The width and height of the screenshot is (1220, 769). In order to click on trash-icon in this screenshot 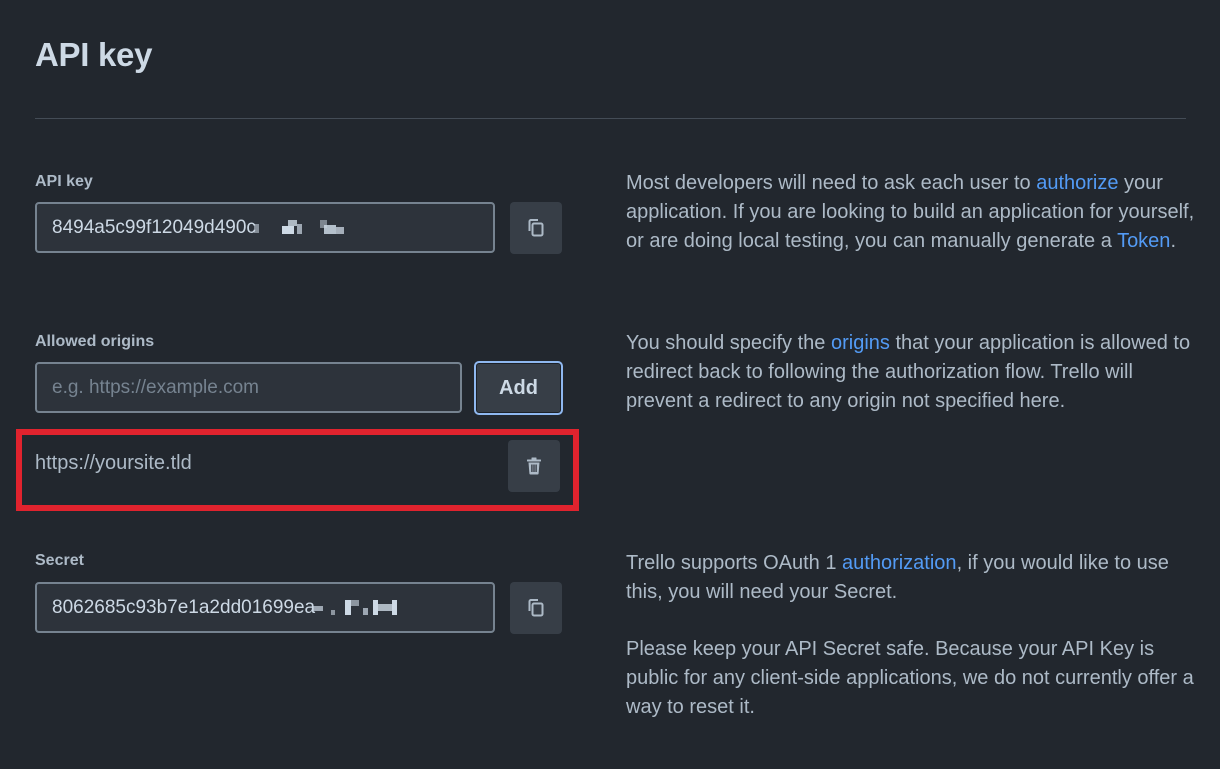, I will do `click(534, 466)`.